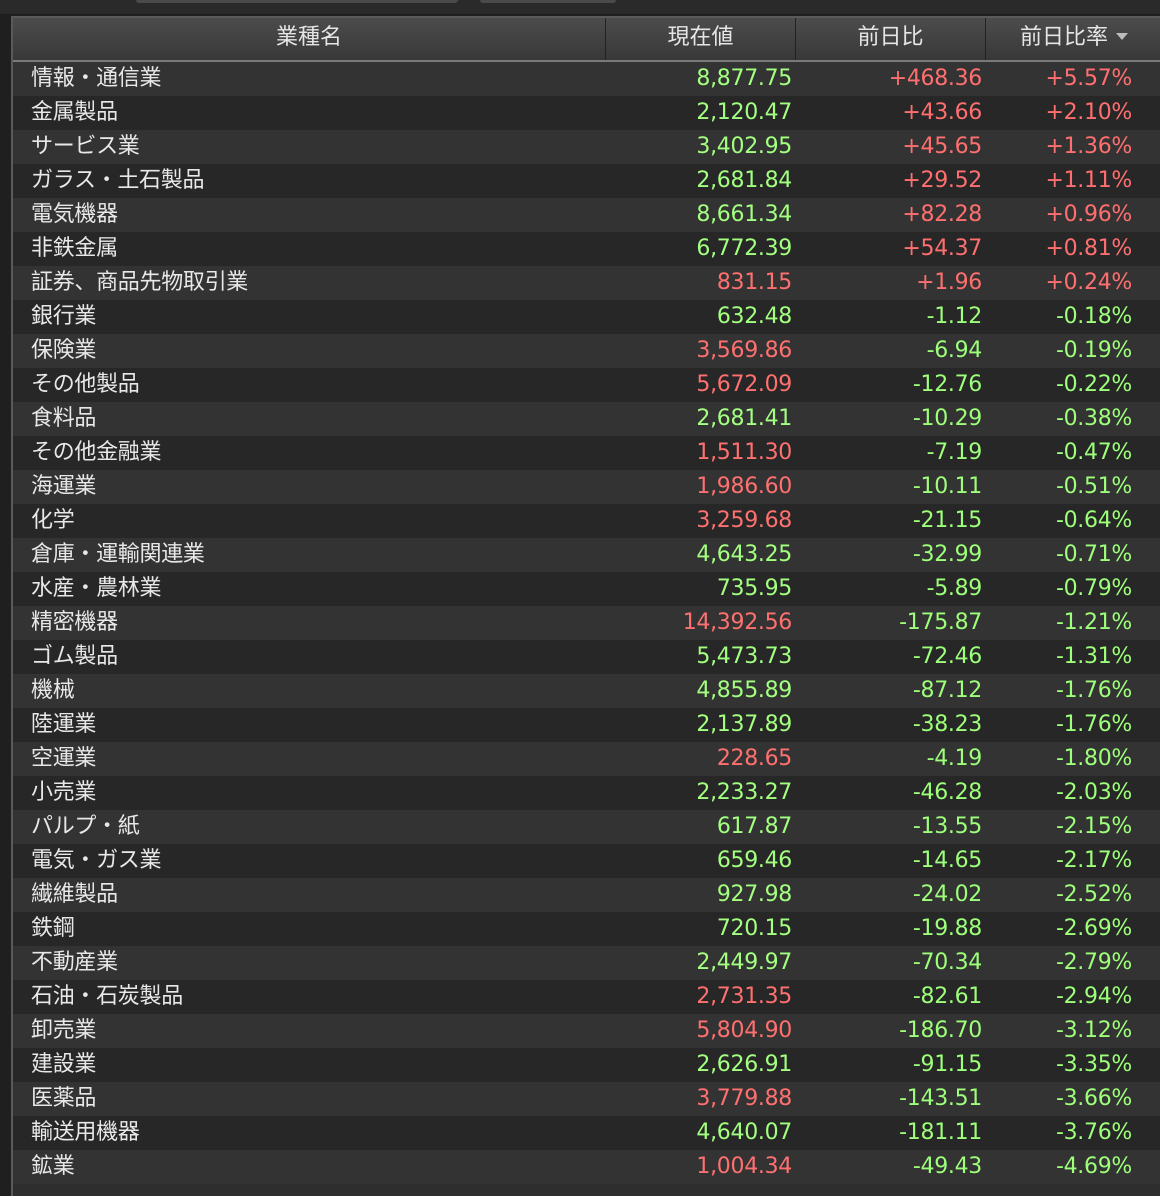 The width and height of the screenshot is (1160, 1196). I want to click on sector-name: 海運業, so click(64, 486).